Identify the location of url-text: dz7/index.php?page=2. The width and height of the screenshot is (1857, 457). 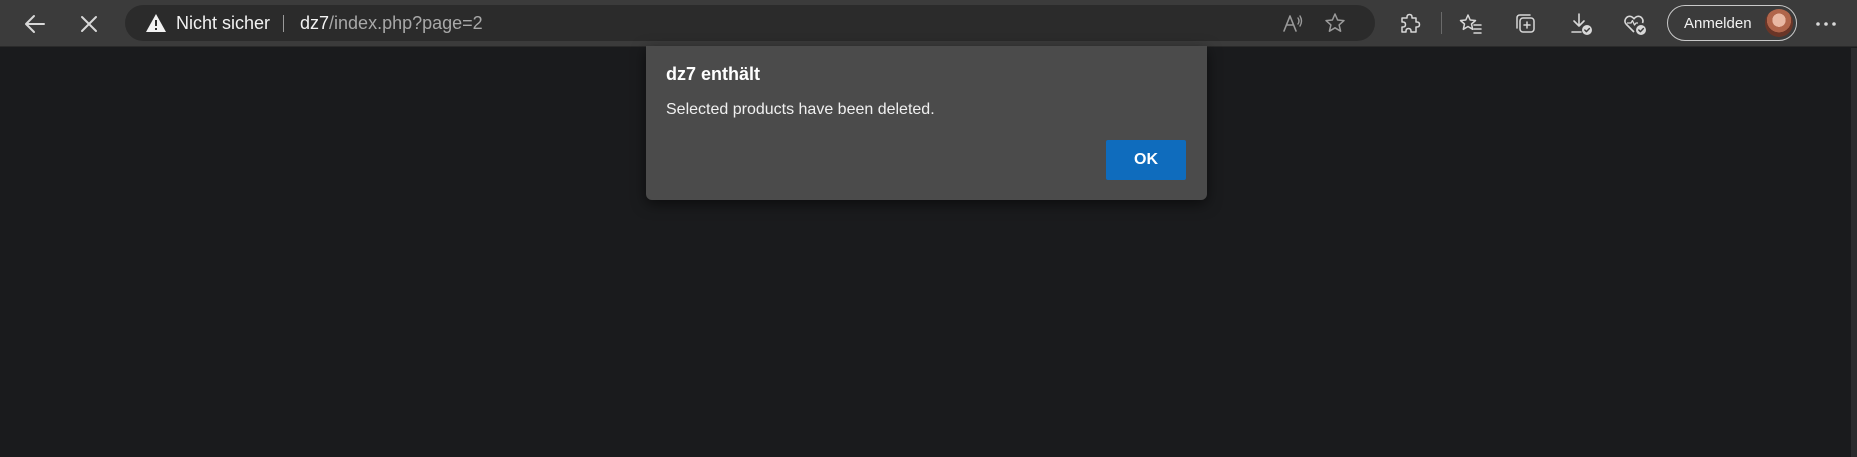
(391, 23).